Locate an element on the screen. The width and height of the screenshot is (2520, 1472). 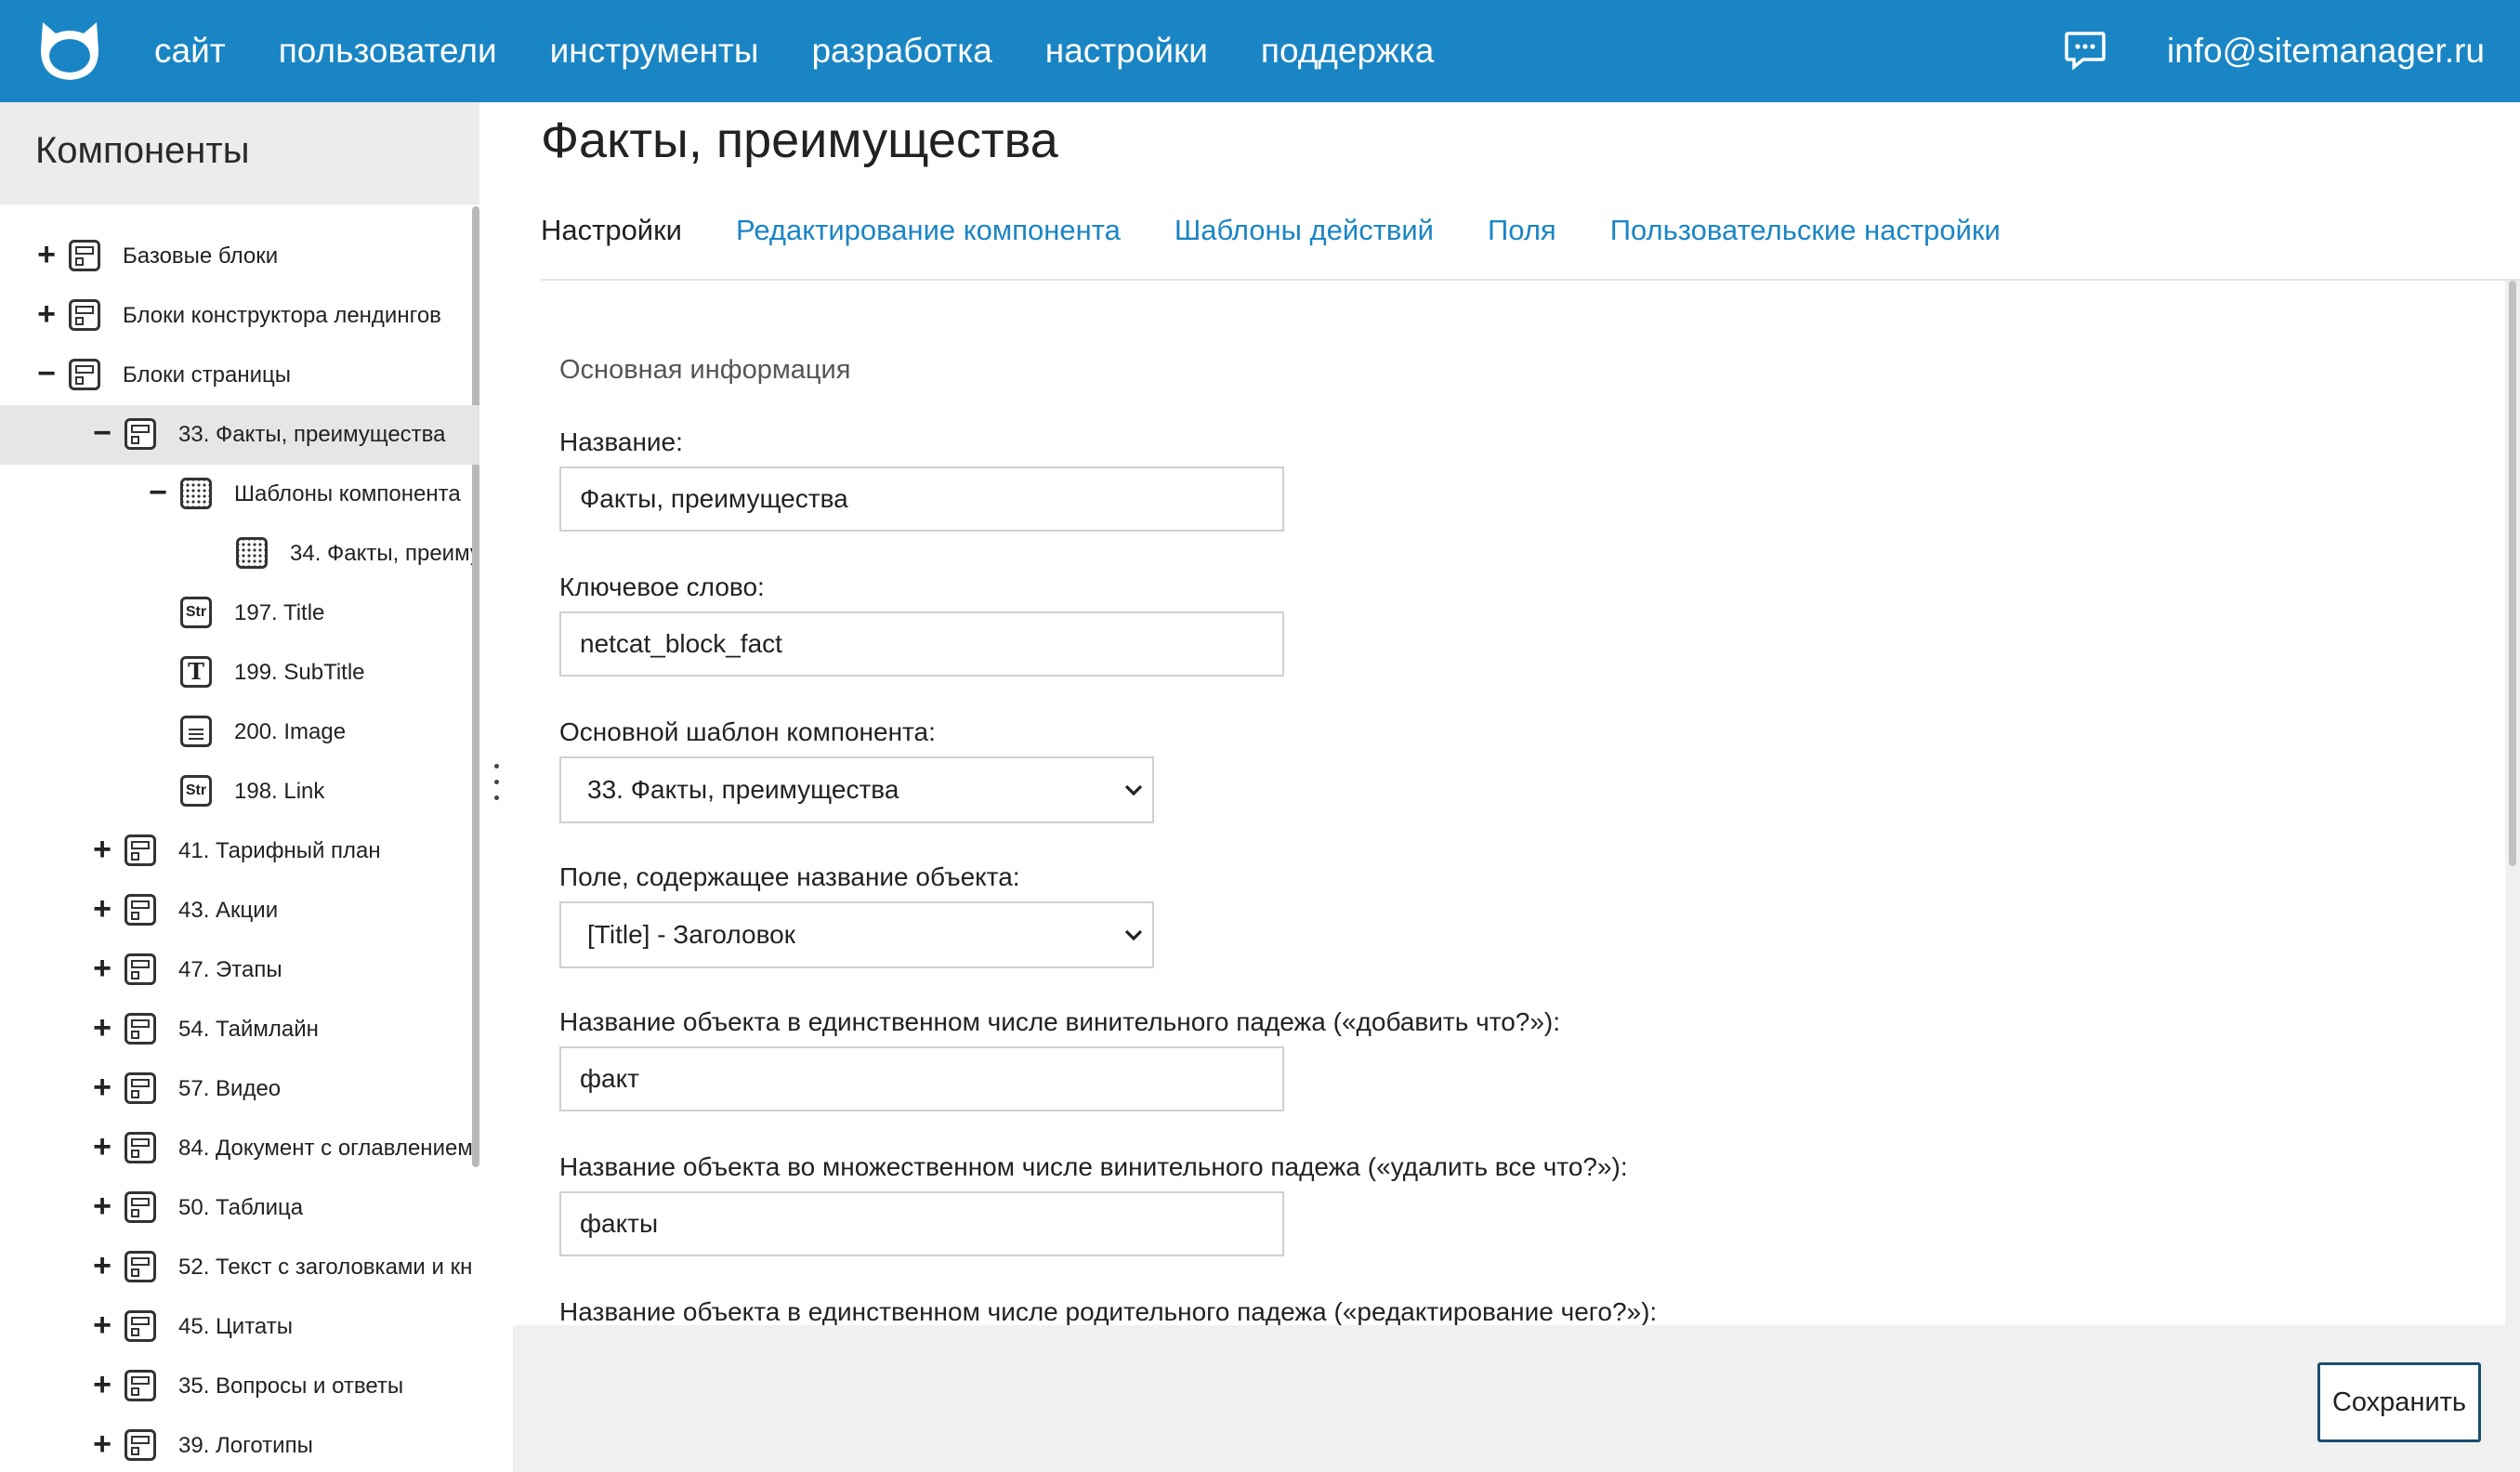
tree-item: − Шаблоны компонента is located at coordinates (236, 494).